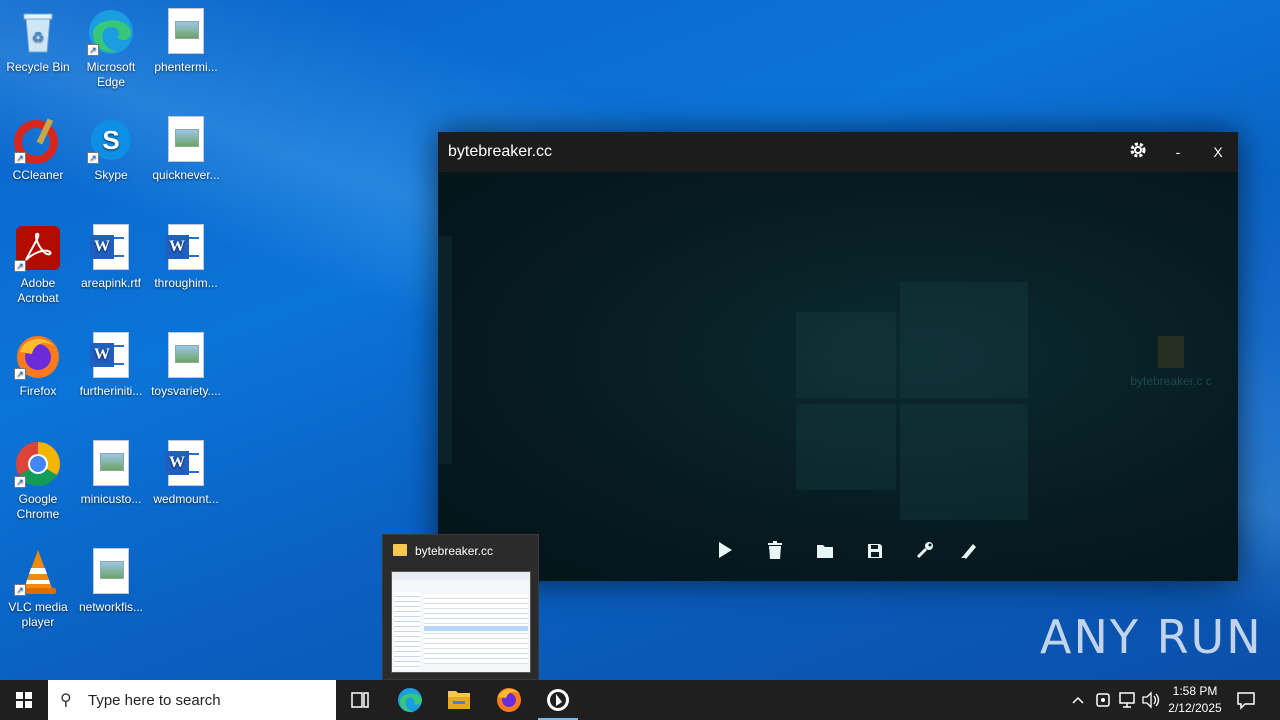 The width and height of the screenshot is (1280, 720). I want to click on taskbar-preview: bytebreaker.cc, so click(460, 607).